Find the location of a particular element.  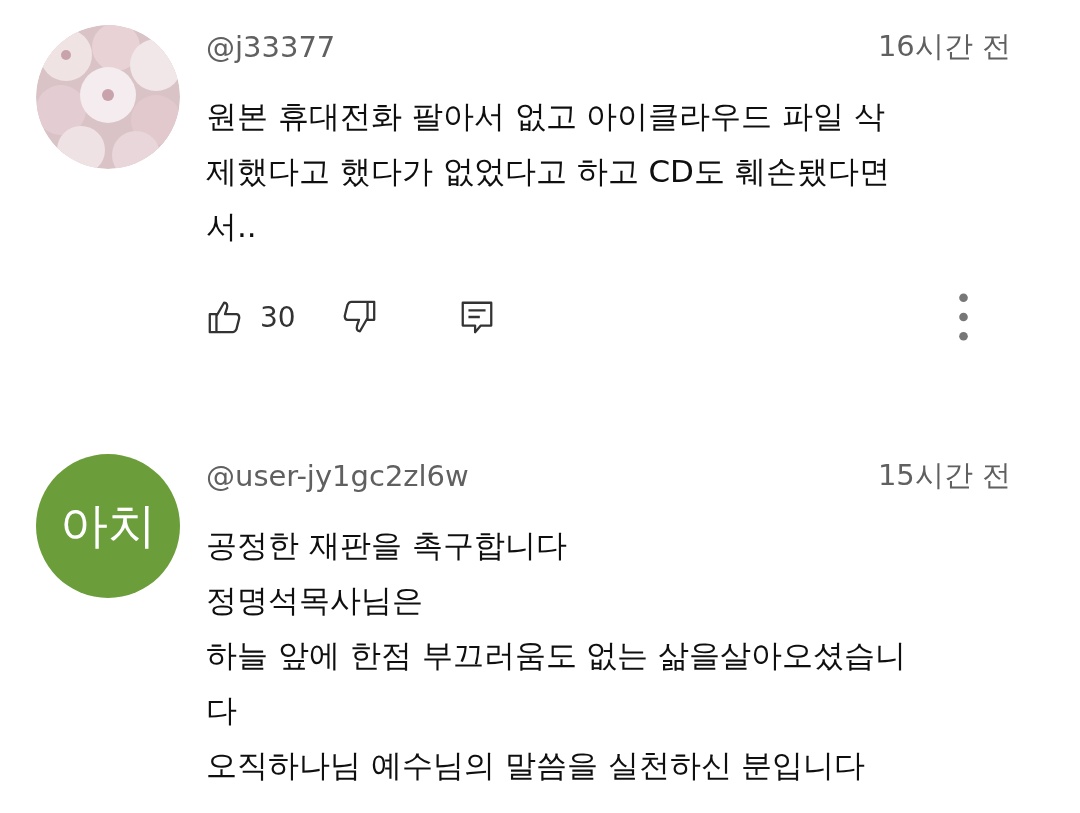

comment-line: 오직하나님 예수님의 말씀을 실천하신 분입니다 is located at coordinates (536, 765).